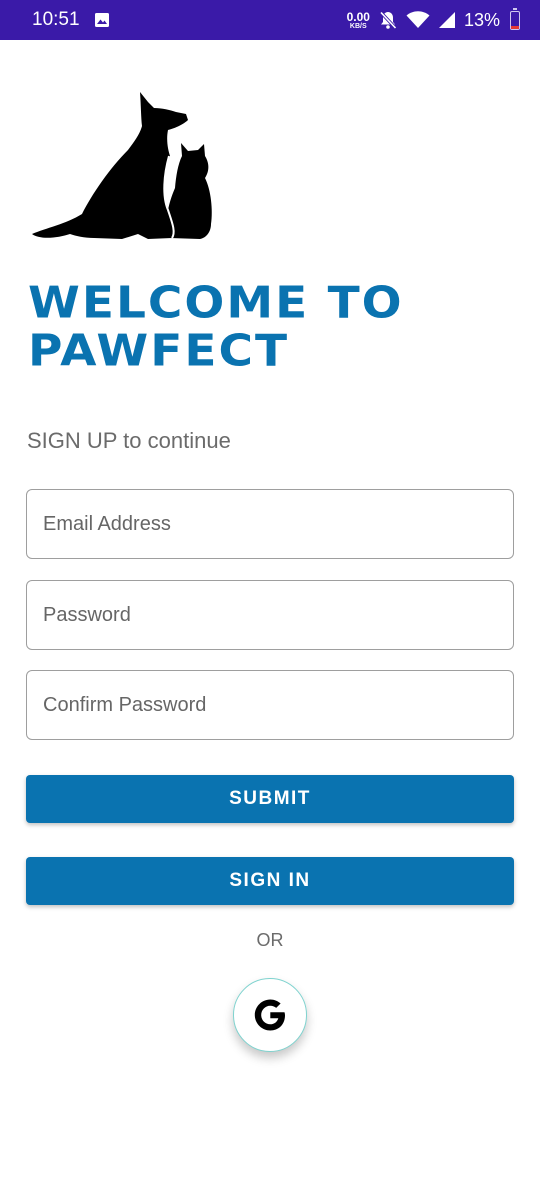 The height and width of the screenshot is (1200, 540). What do you see at coordinates (358, 16) in the screenshot?
I see `network-speed-value: 0.00` at bounding box center [358, 16].